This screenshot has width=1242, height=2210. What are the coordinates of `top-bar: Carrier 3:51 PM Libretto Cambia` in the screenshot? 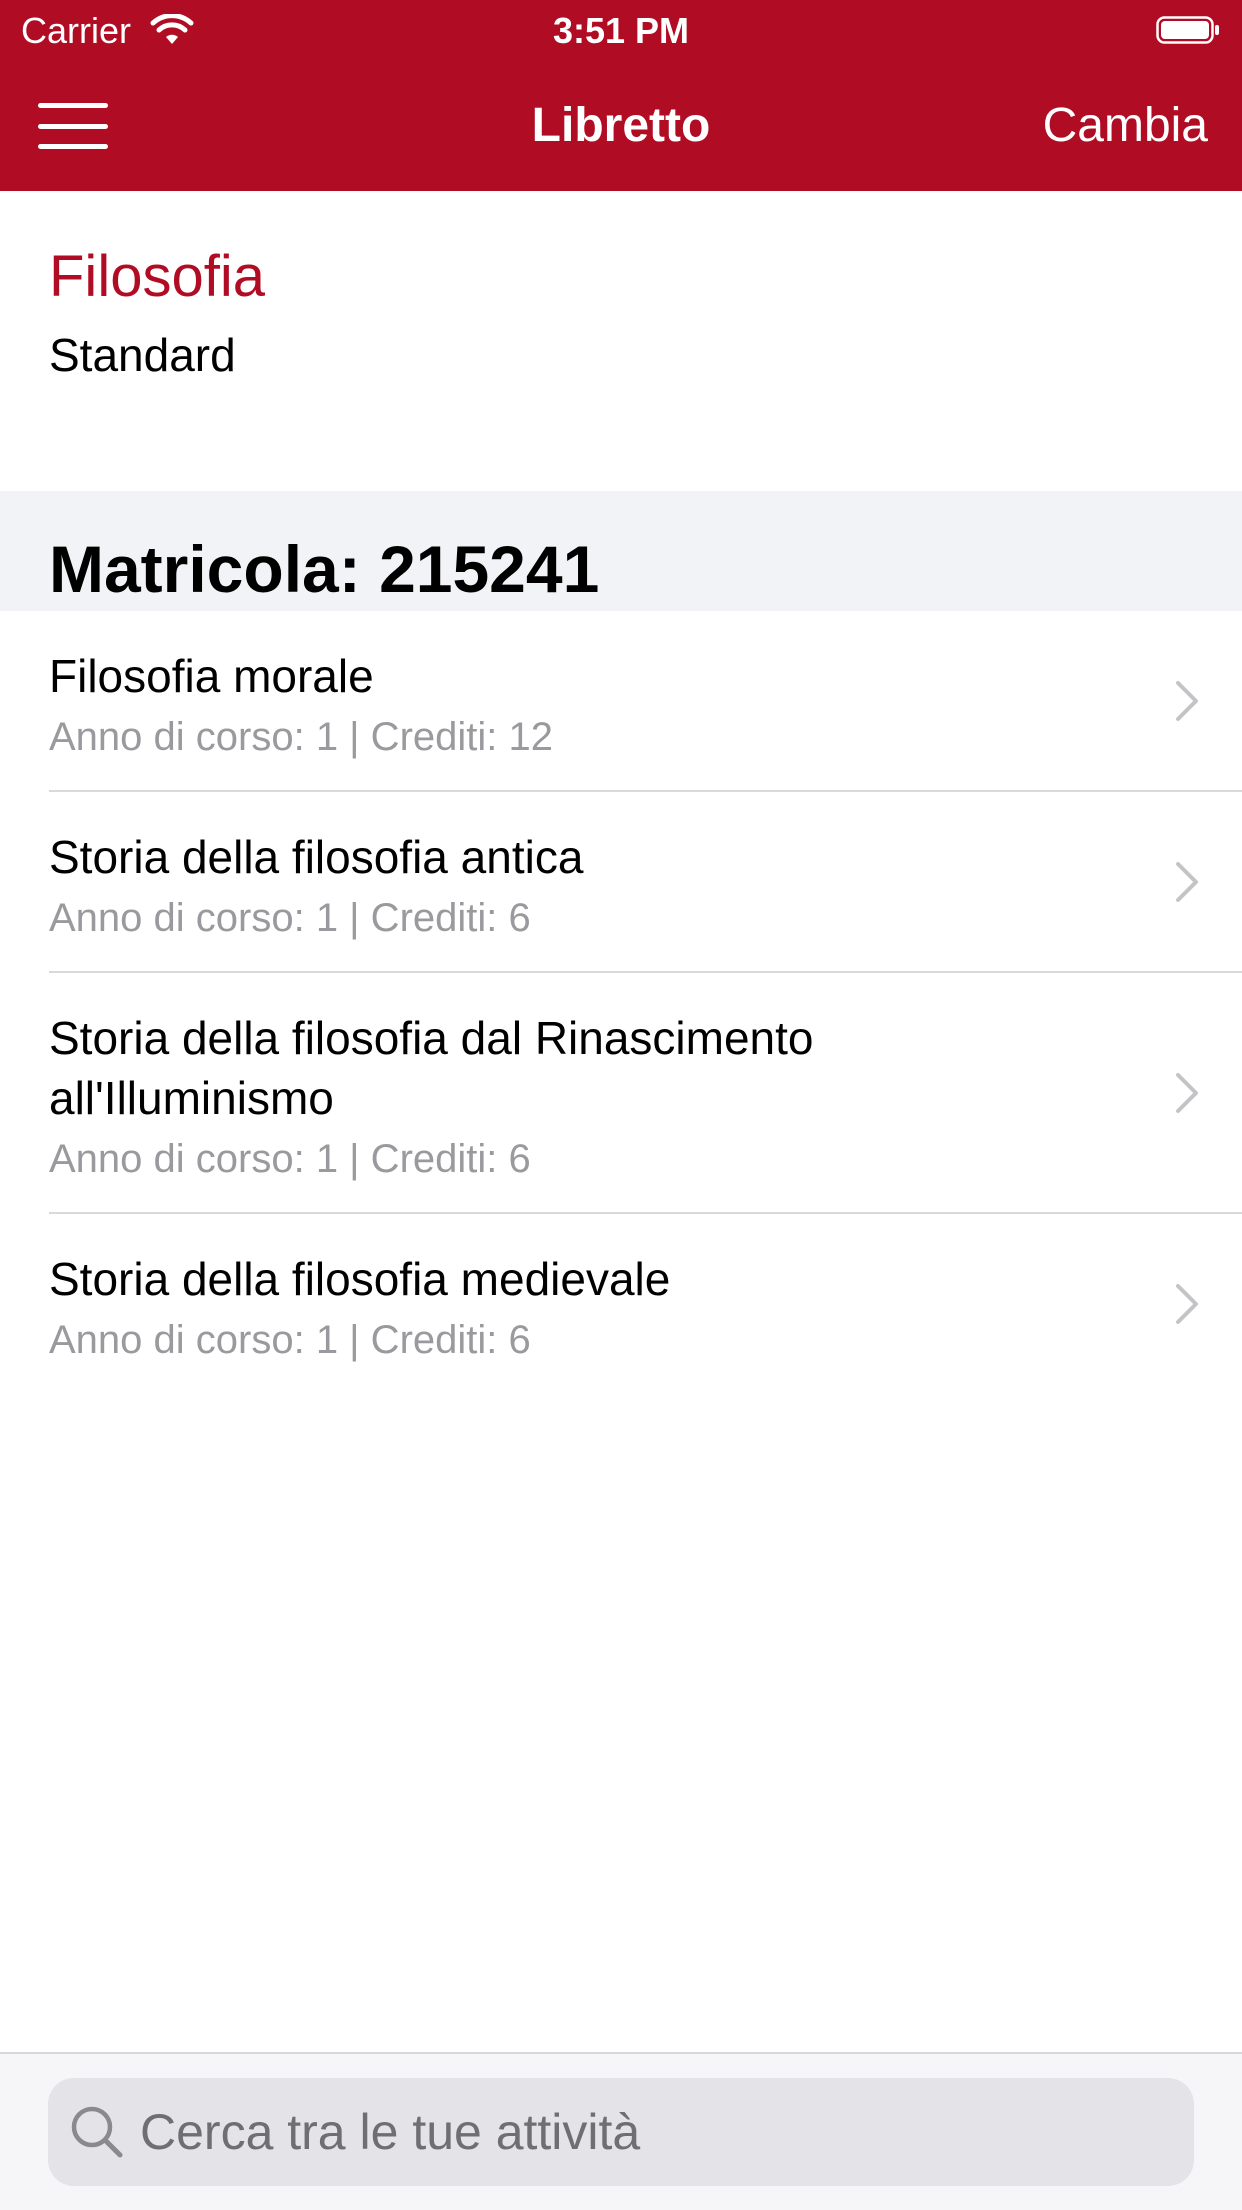 It's located at (621, 95).